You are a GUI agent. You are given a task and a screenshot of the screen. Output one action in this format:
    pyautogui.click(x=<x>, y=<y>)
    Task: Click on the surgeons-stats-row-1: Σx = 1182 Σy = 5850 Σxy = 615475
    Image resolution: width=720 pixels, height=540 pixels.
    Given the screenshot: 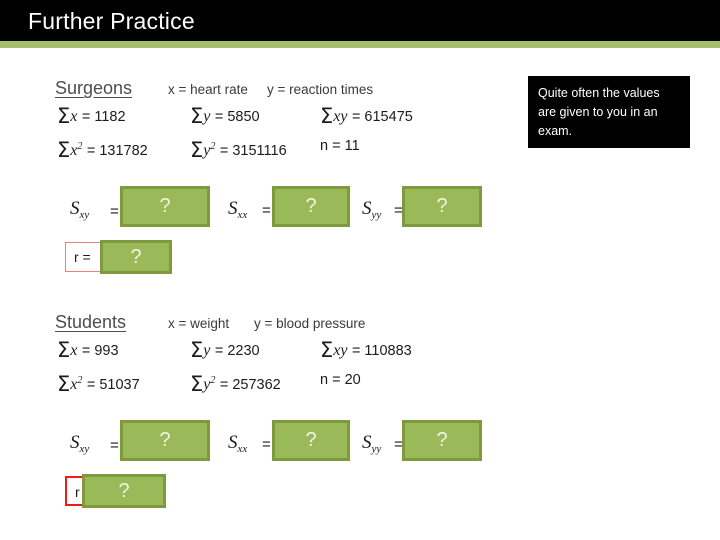 What is the action you would take?
    pyautogui.click(x=360, y=121)
    